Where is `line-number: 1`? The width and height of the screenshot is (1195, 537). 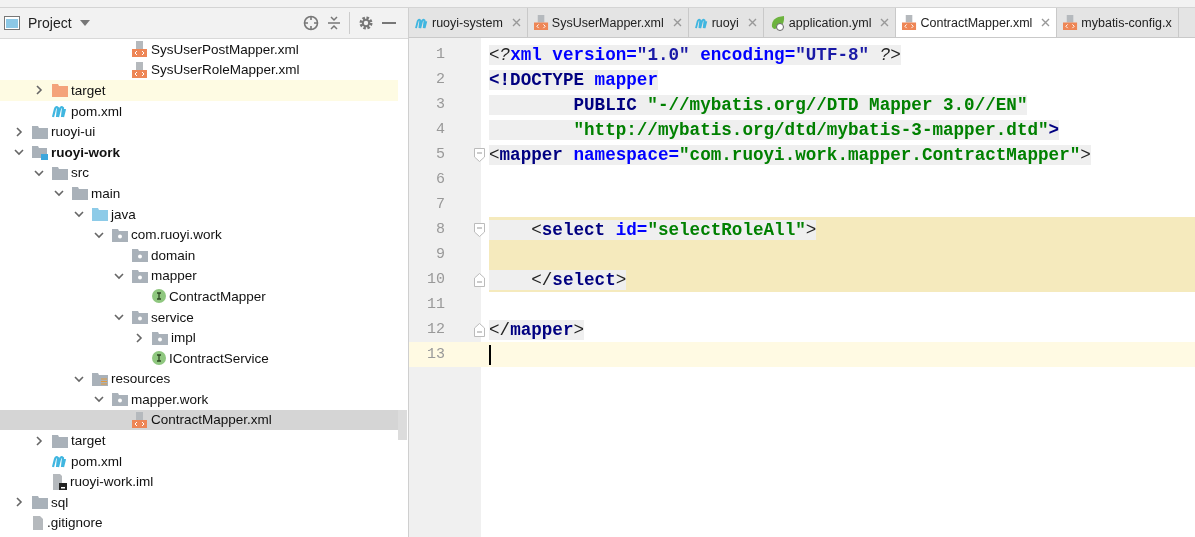 line-number: 1 is located at coordinates (440, 55).